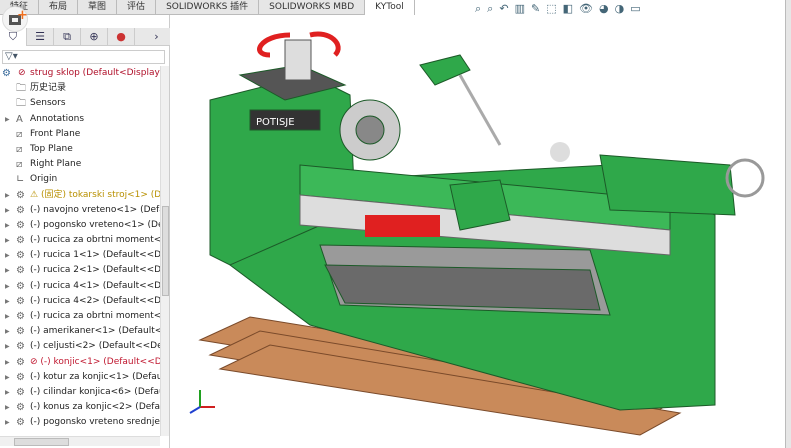 This screenshot has width=791, height=448. I want to click on tree-item-label: (-) konus za konjic<2> (Default, so click(95, 407).